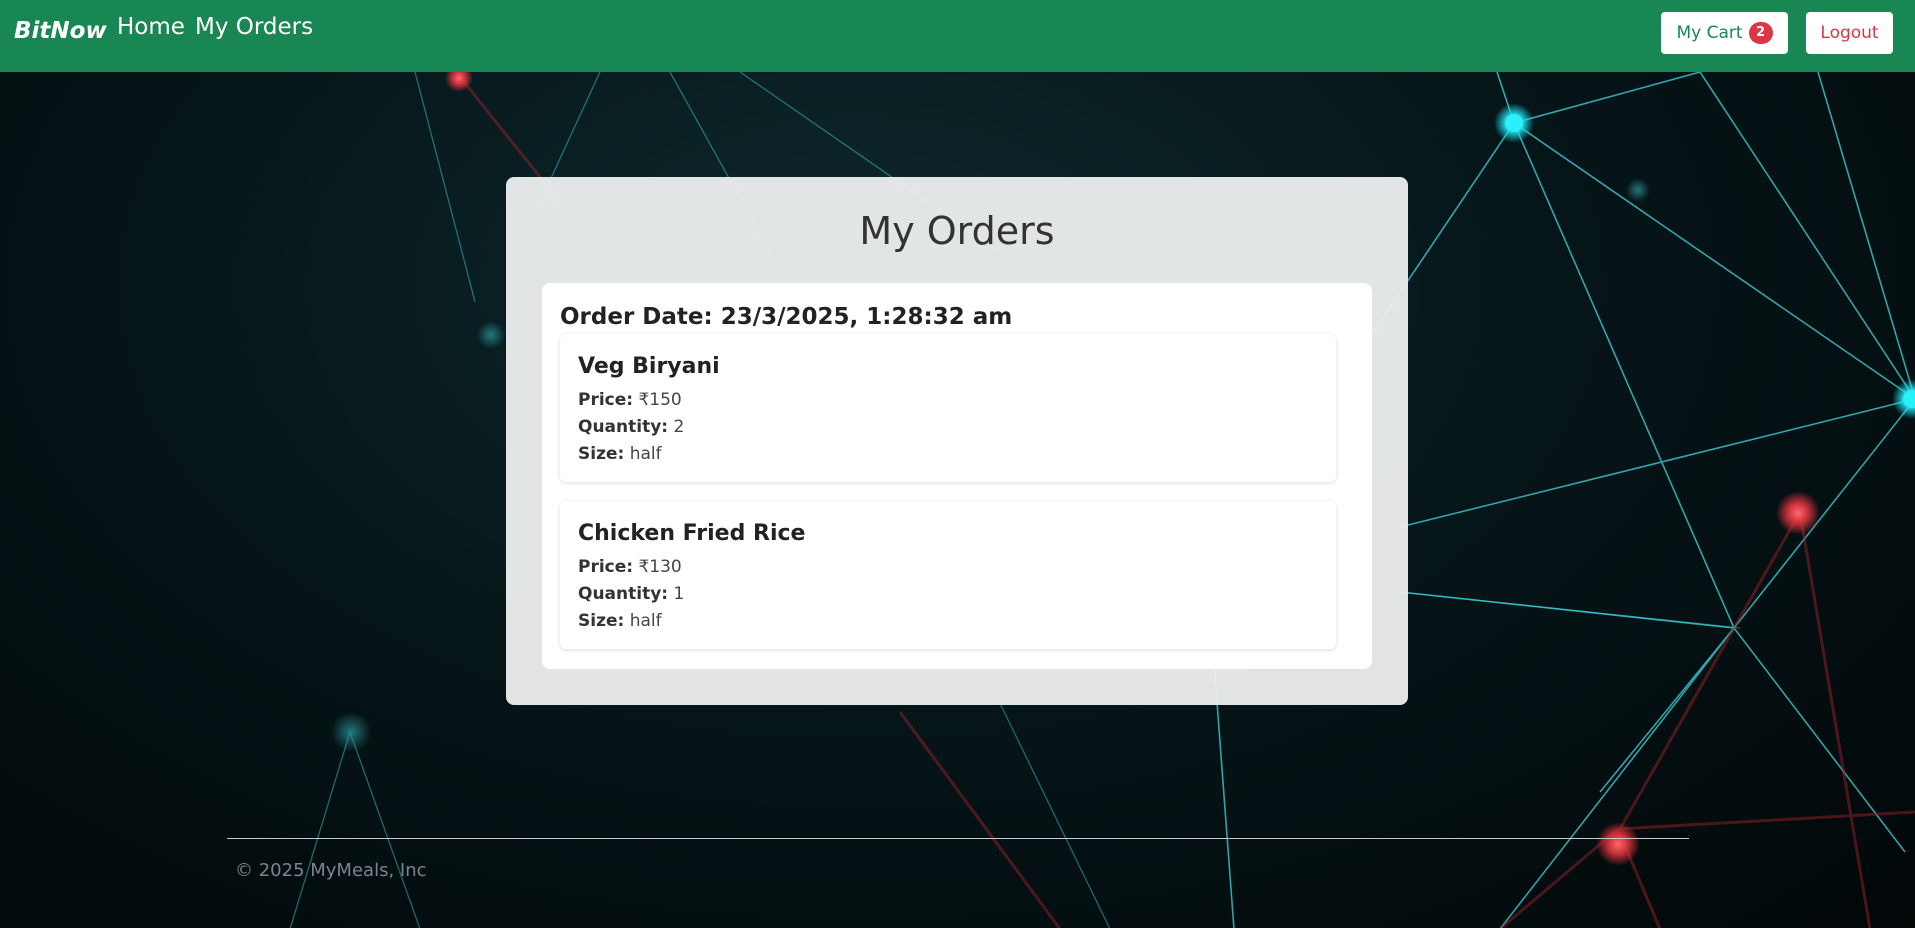 This screenshot has width=1915, height=929. I want to click on order-date: Order Date: 23/3/2025, 1:28:32 am, so click(786, 317).